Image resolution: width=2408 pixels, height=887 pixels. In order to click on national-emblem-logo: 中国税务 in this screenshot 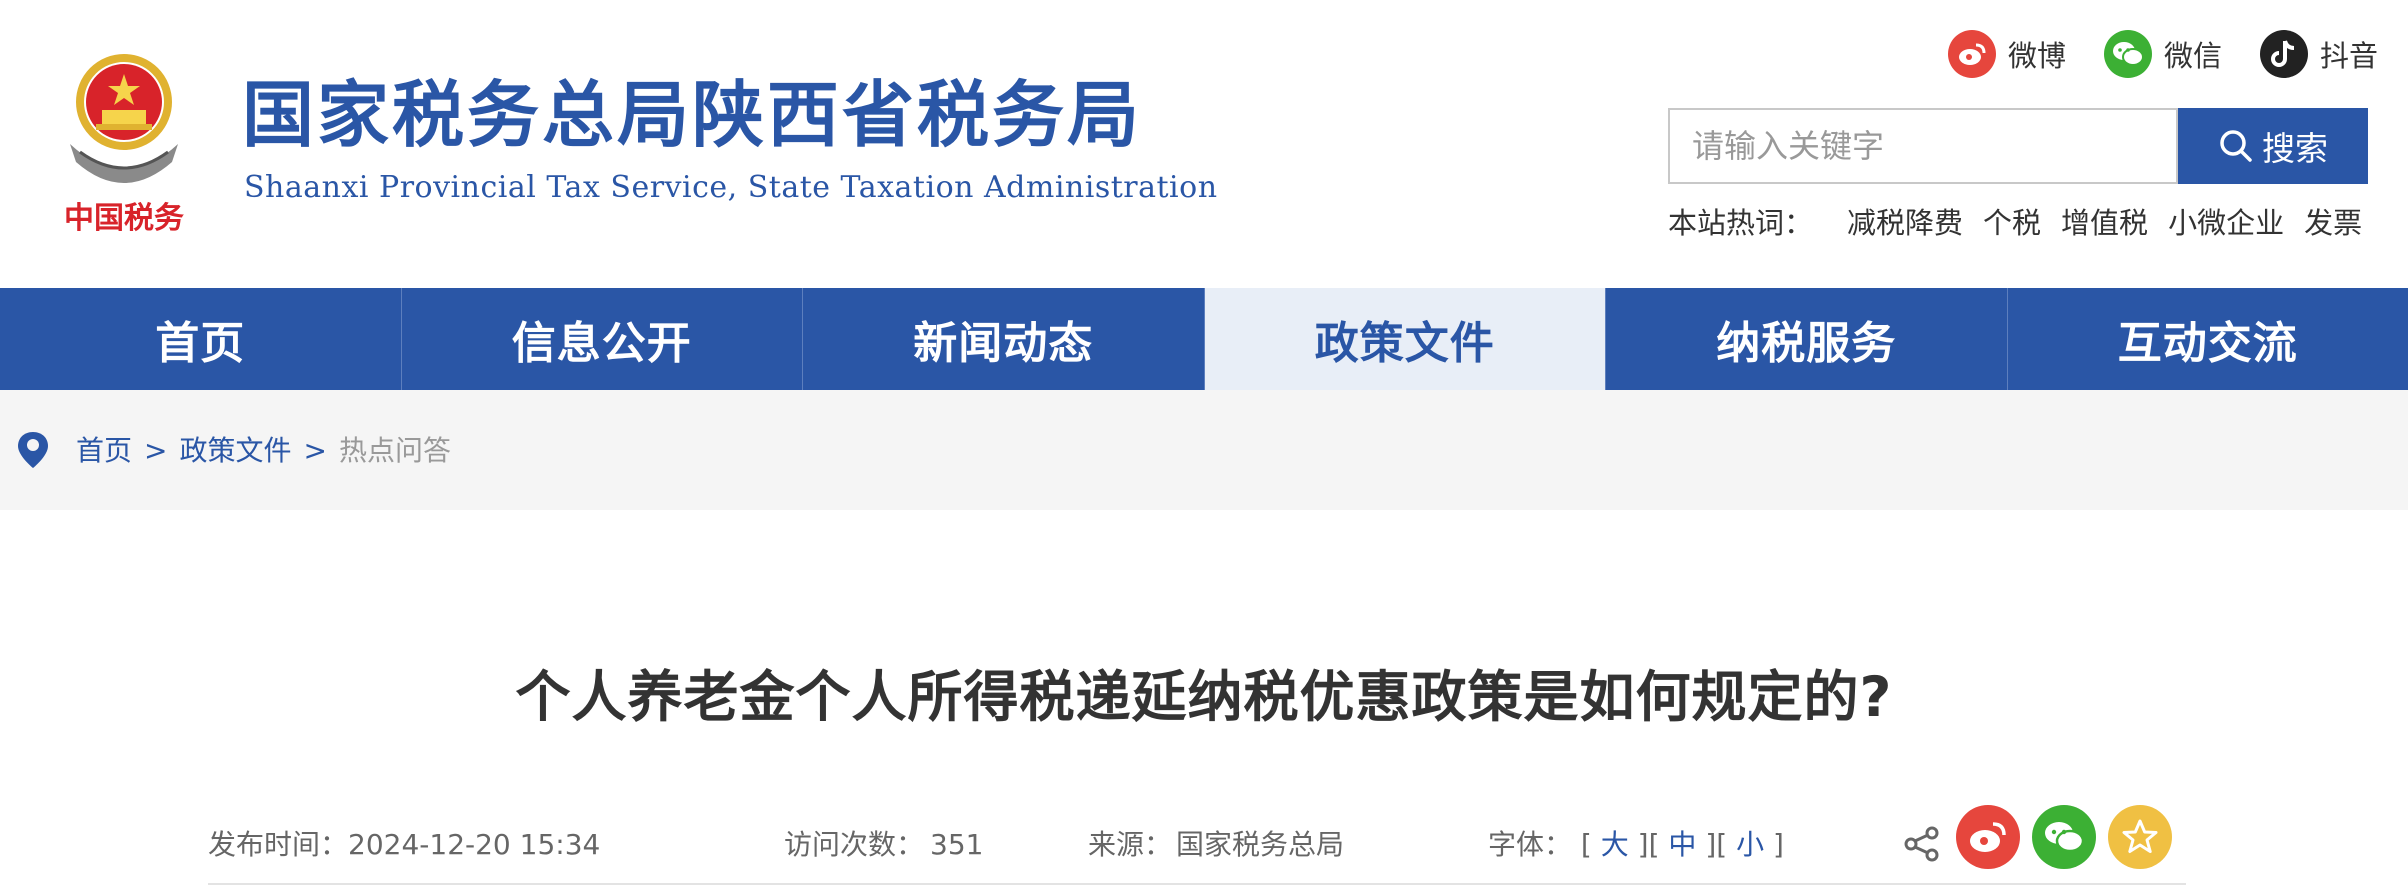, I will do `click(124, 145)`.